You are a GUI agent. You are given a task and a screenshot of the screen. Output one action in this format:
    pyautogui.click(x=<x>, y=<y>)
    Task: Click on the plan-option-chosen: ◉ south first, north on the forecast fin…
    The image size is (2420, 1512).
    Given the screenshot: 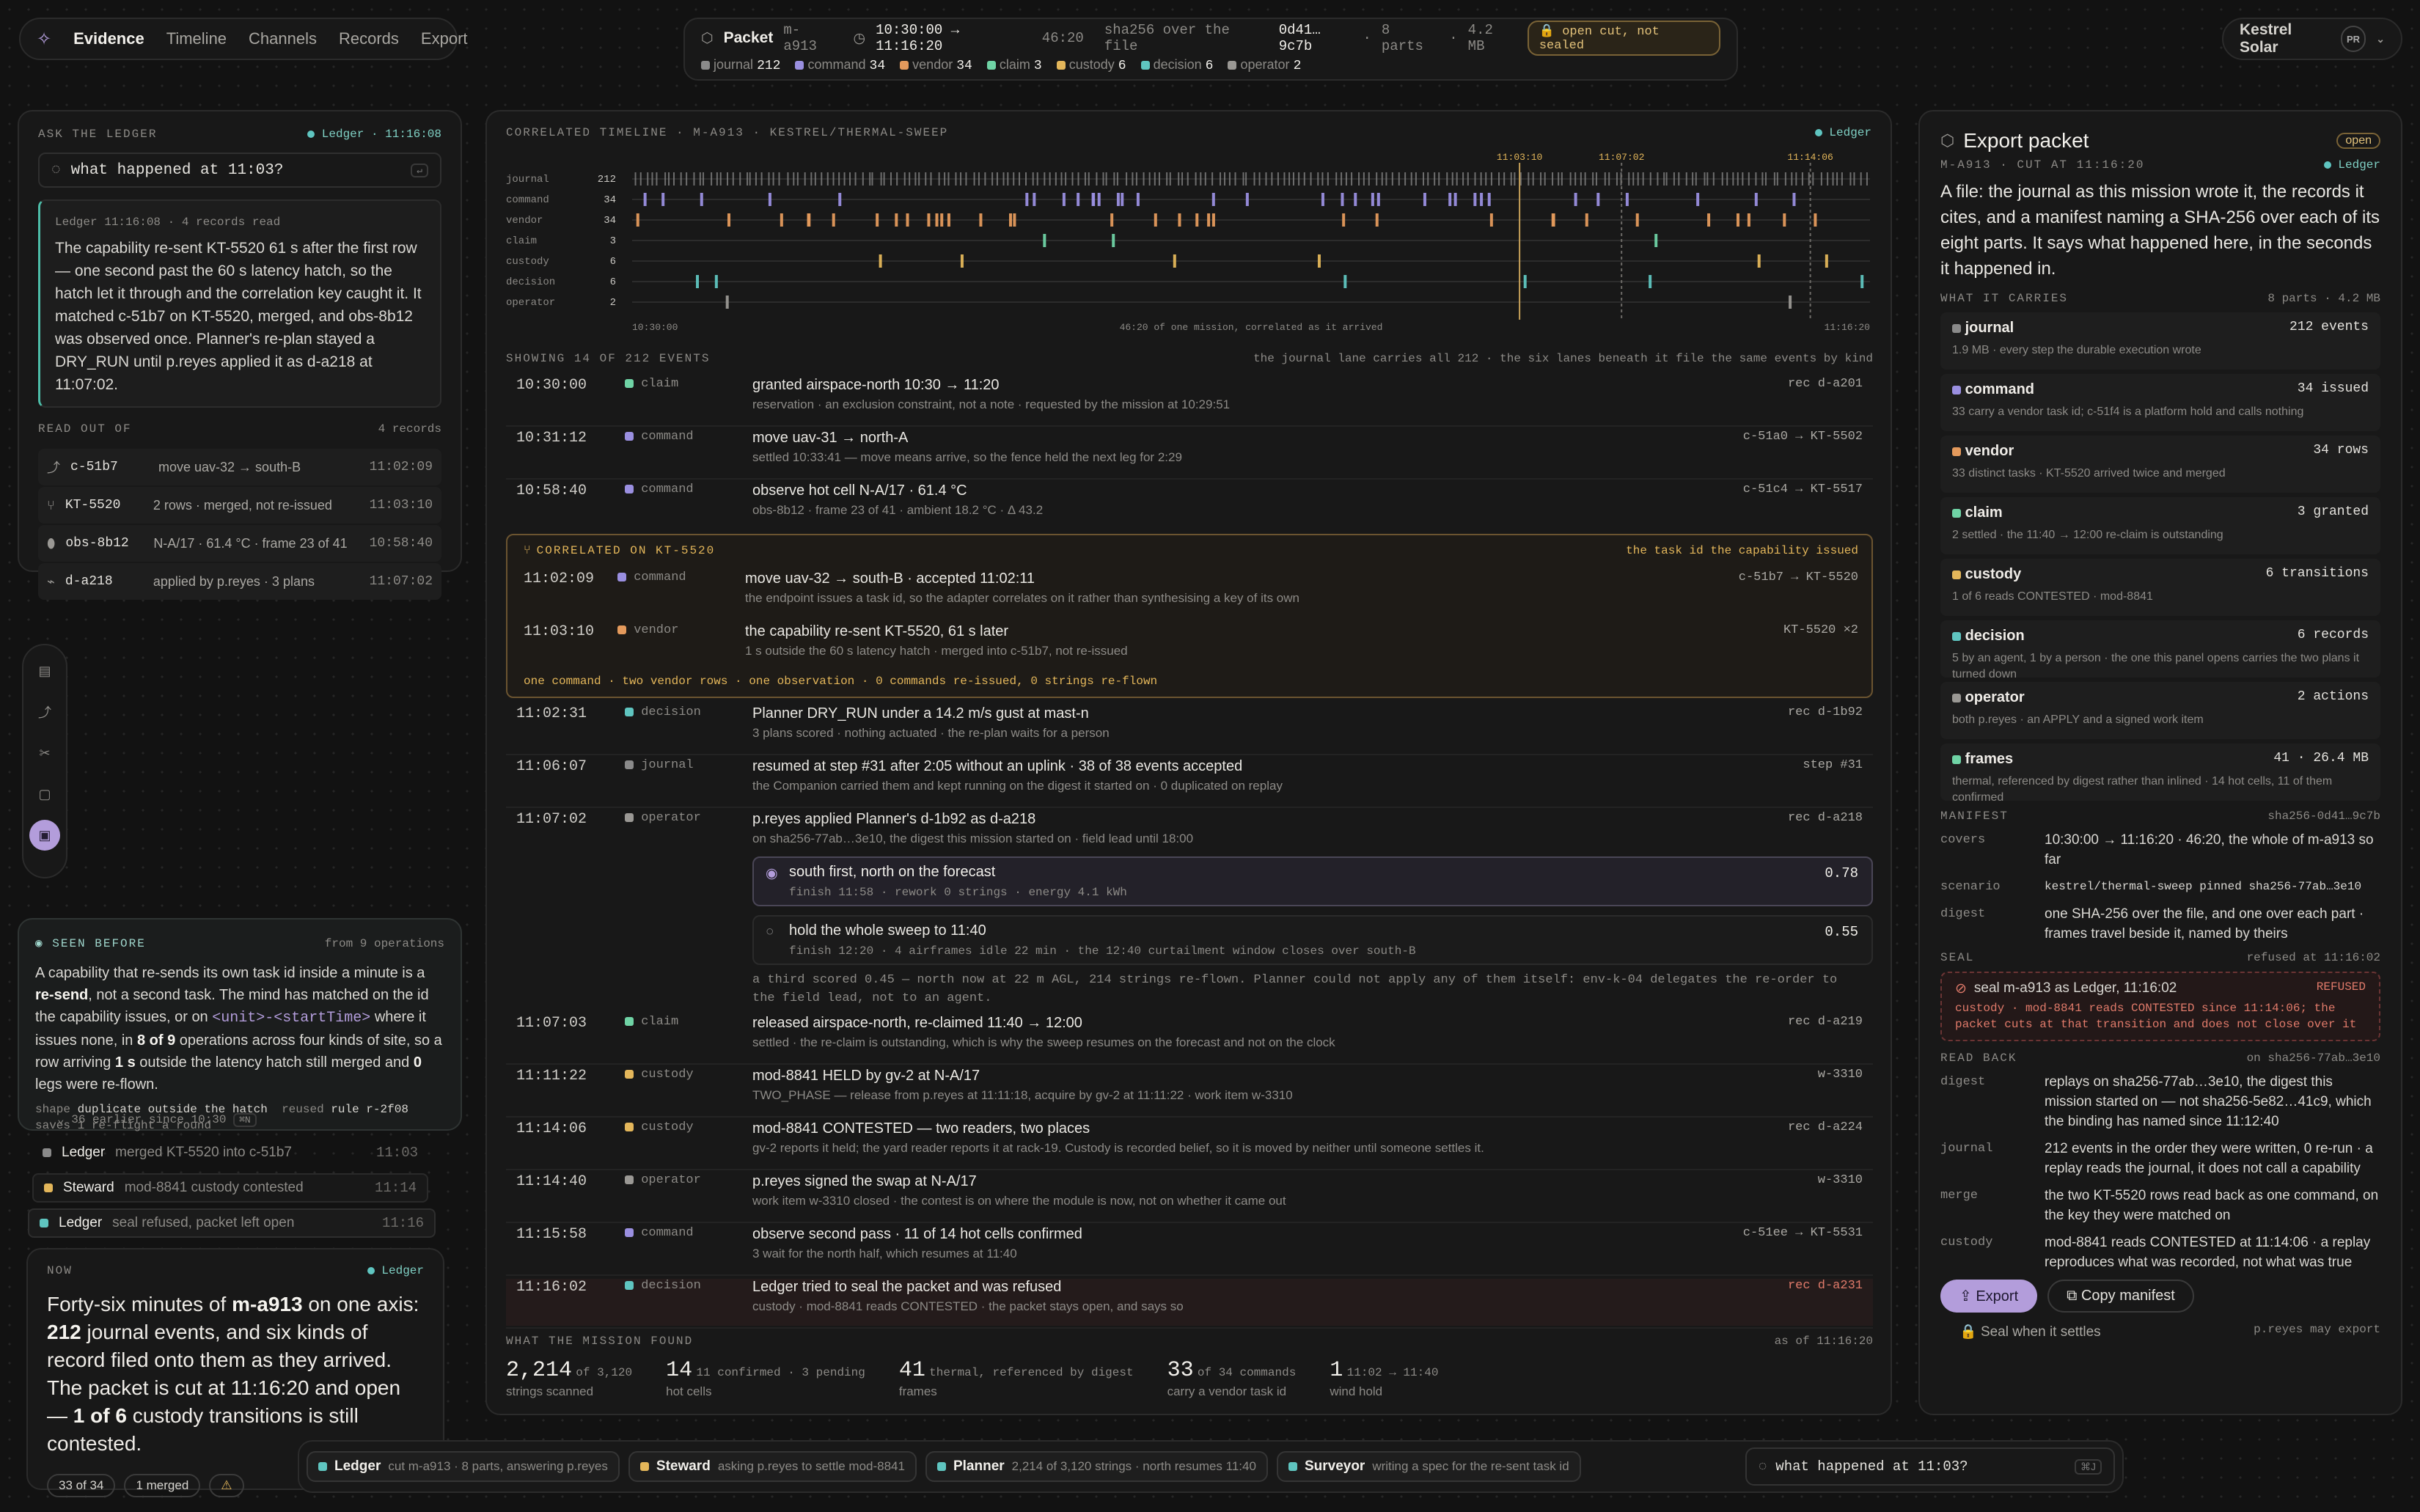 What is the action you would take?
    pyautogui.click(x=1312, y=881)
    